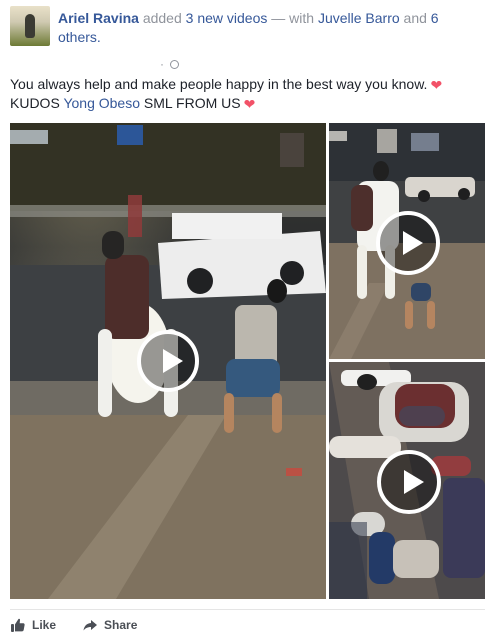 This screenshot has width=495, height=638. What do you see at coordinates (293, 18) in the screenshot?
I see `with-text: — with` at bounding box center [293, 18].